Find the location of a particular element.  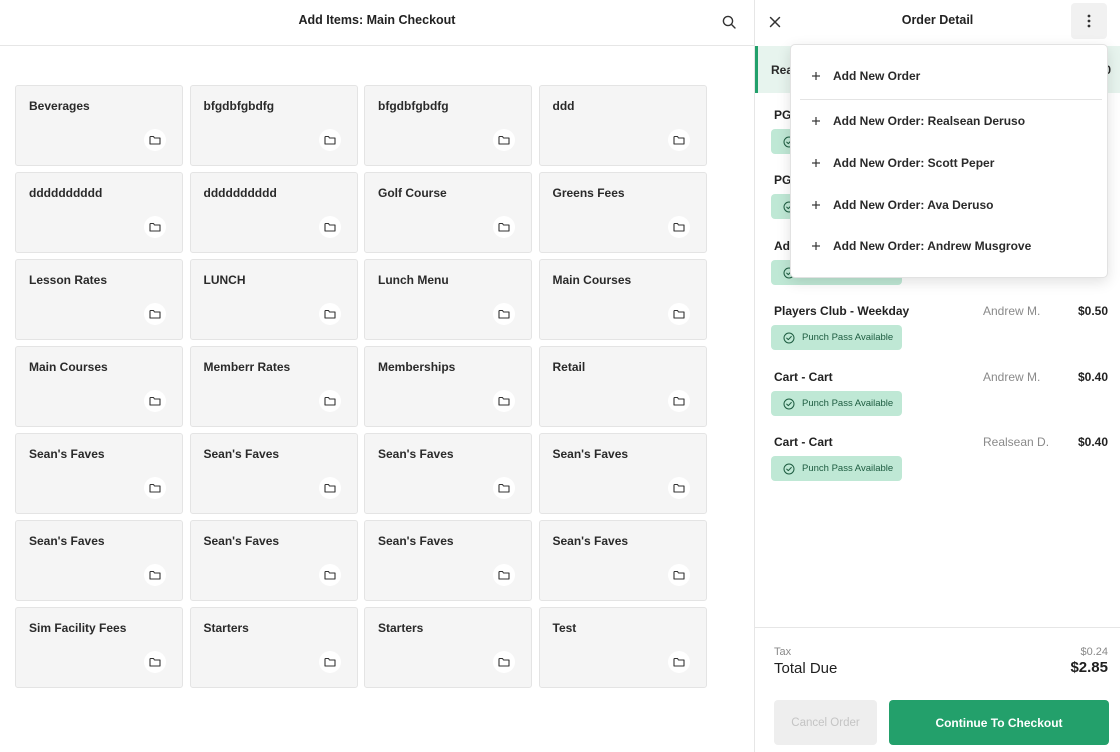

order-item-name: PG is located at coordinates (783, 115).